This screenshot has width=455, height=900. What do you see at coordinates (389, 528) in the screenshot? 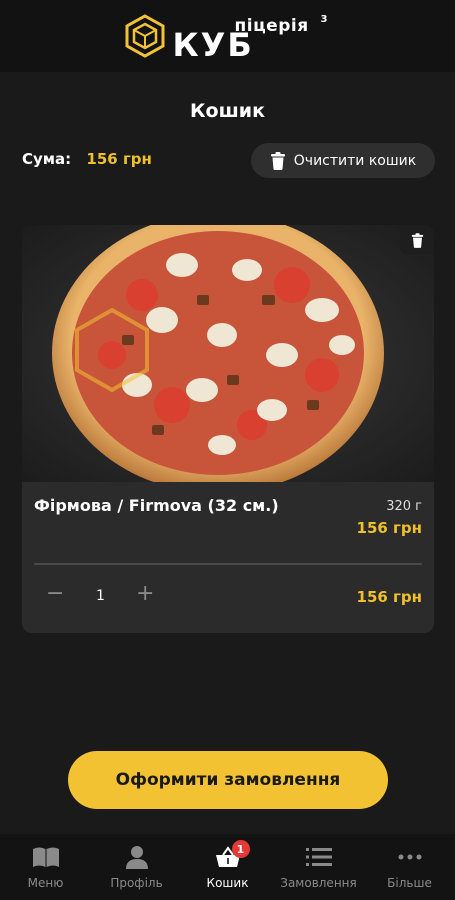
I see `item-price: 156 грн` at bounding box center [389, 528].